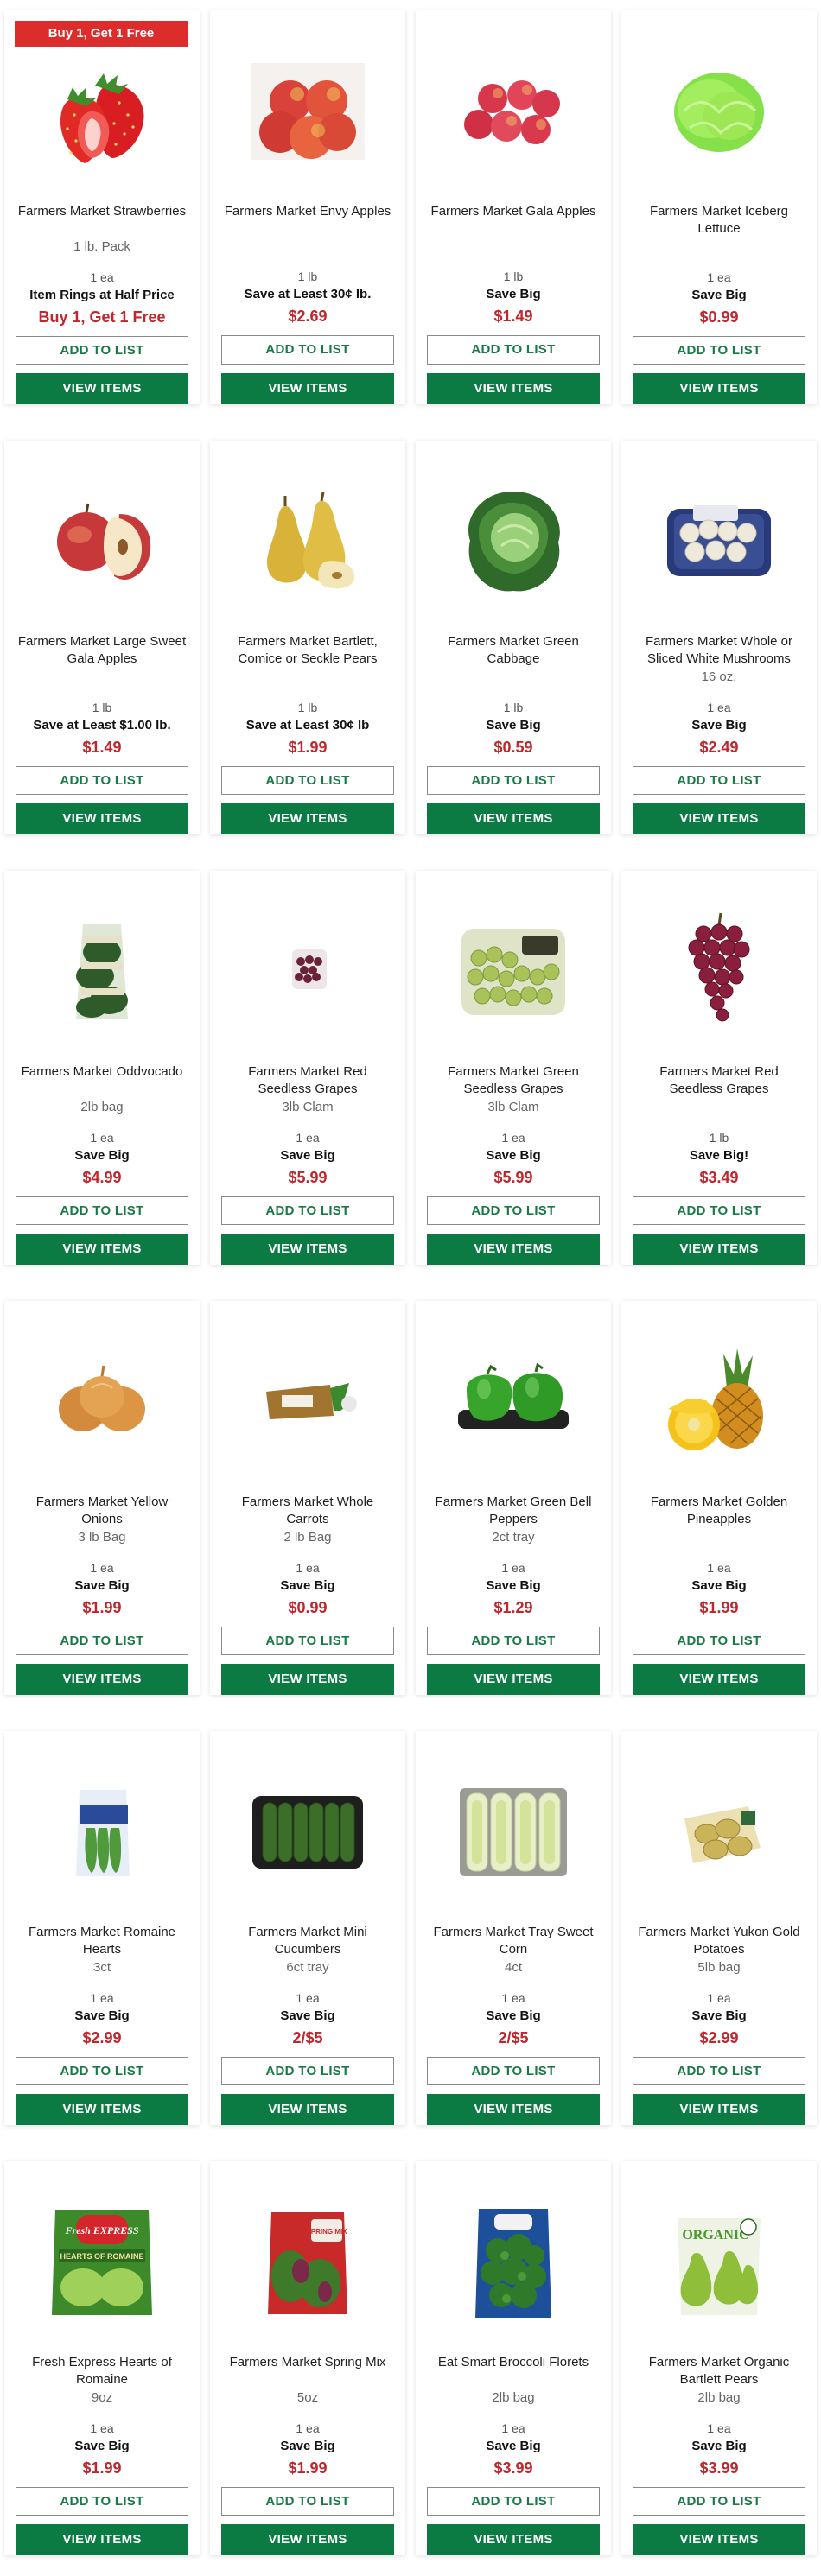  Describe the element at coordinates (102, 1402) in the screenshot. I see `yellow-onions-image` at that location.